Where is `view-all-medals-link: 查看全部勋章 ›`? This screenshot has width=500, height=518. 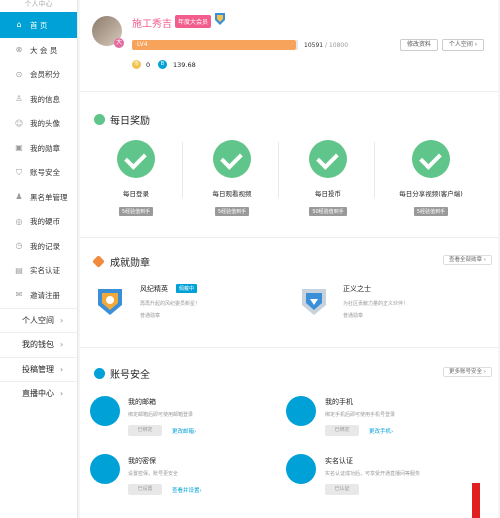 view-all-medals-link: 查看全部勋章 › is located at coordinates (467, 260).